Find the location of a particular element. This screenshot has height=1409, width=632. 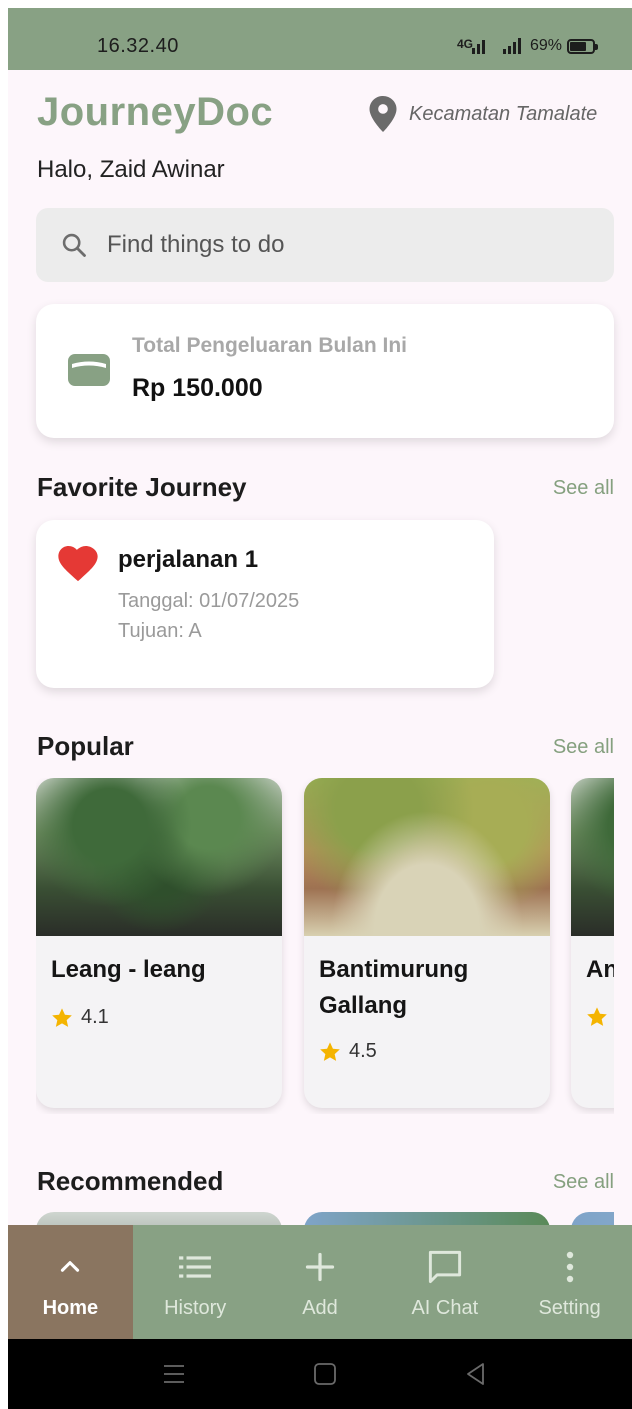

destination-name: Leang - leang is located at coordinates (128, 969).